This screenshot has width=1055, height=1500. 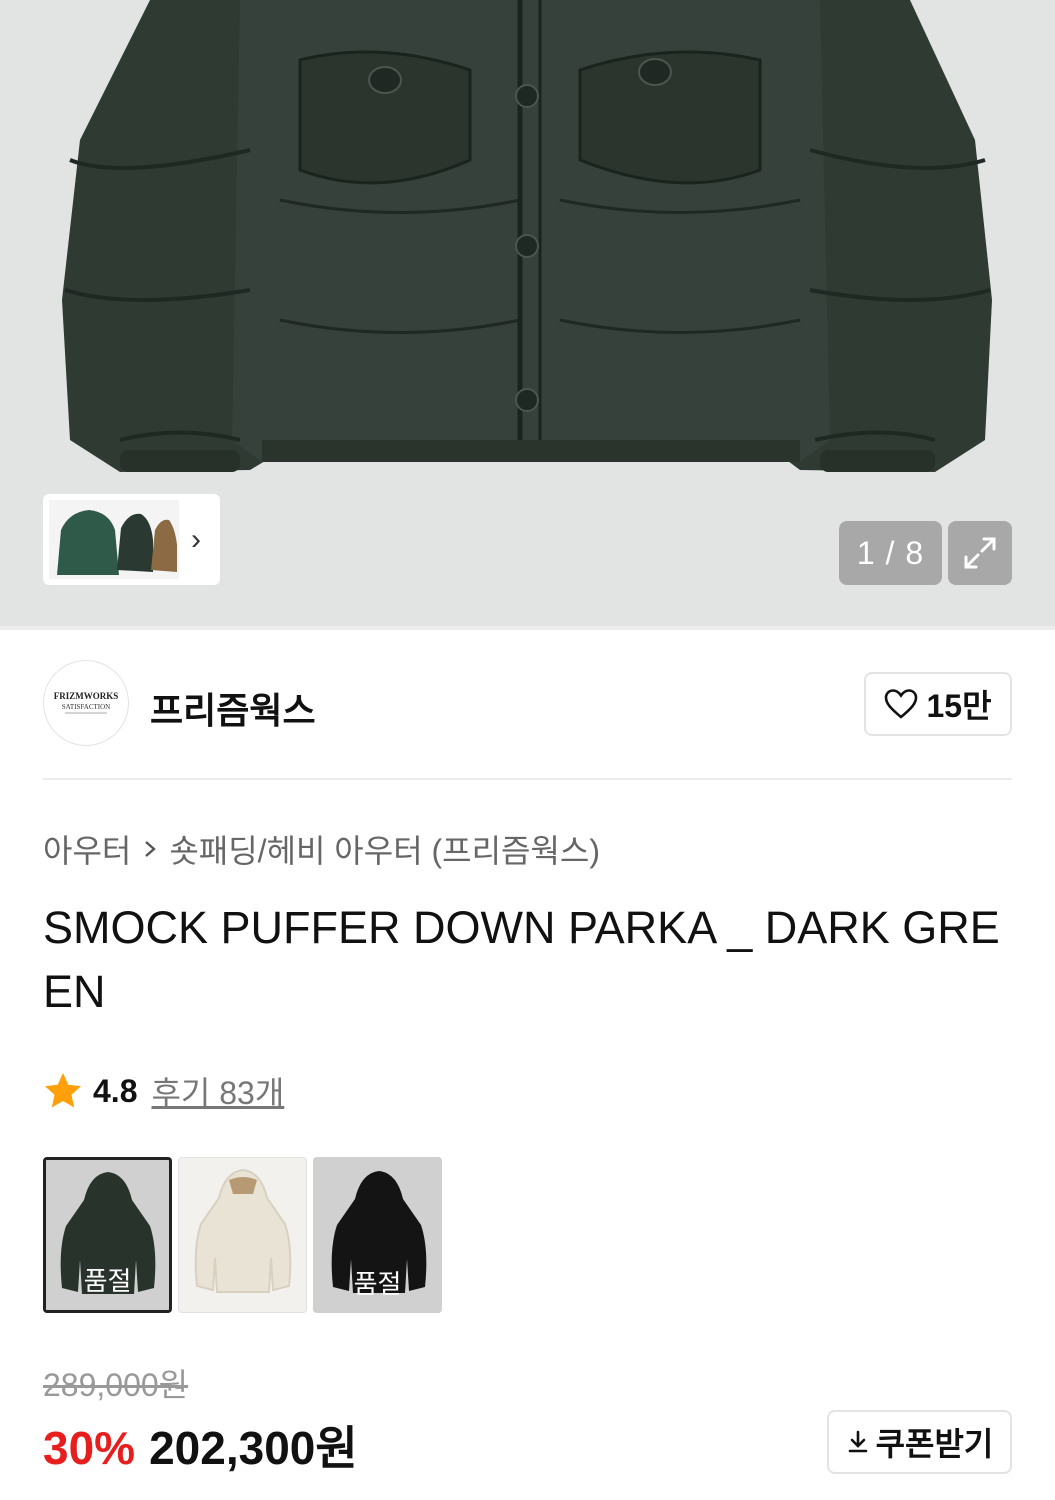 What do you see at coordinates (384, 849) in the screenshot?
I see `breadcrumb-subcategory: 숏패딩/헤비 아우터 (프리즘웍스)` at bounding box center [384, 849].